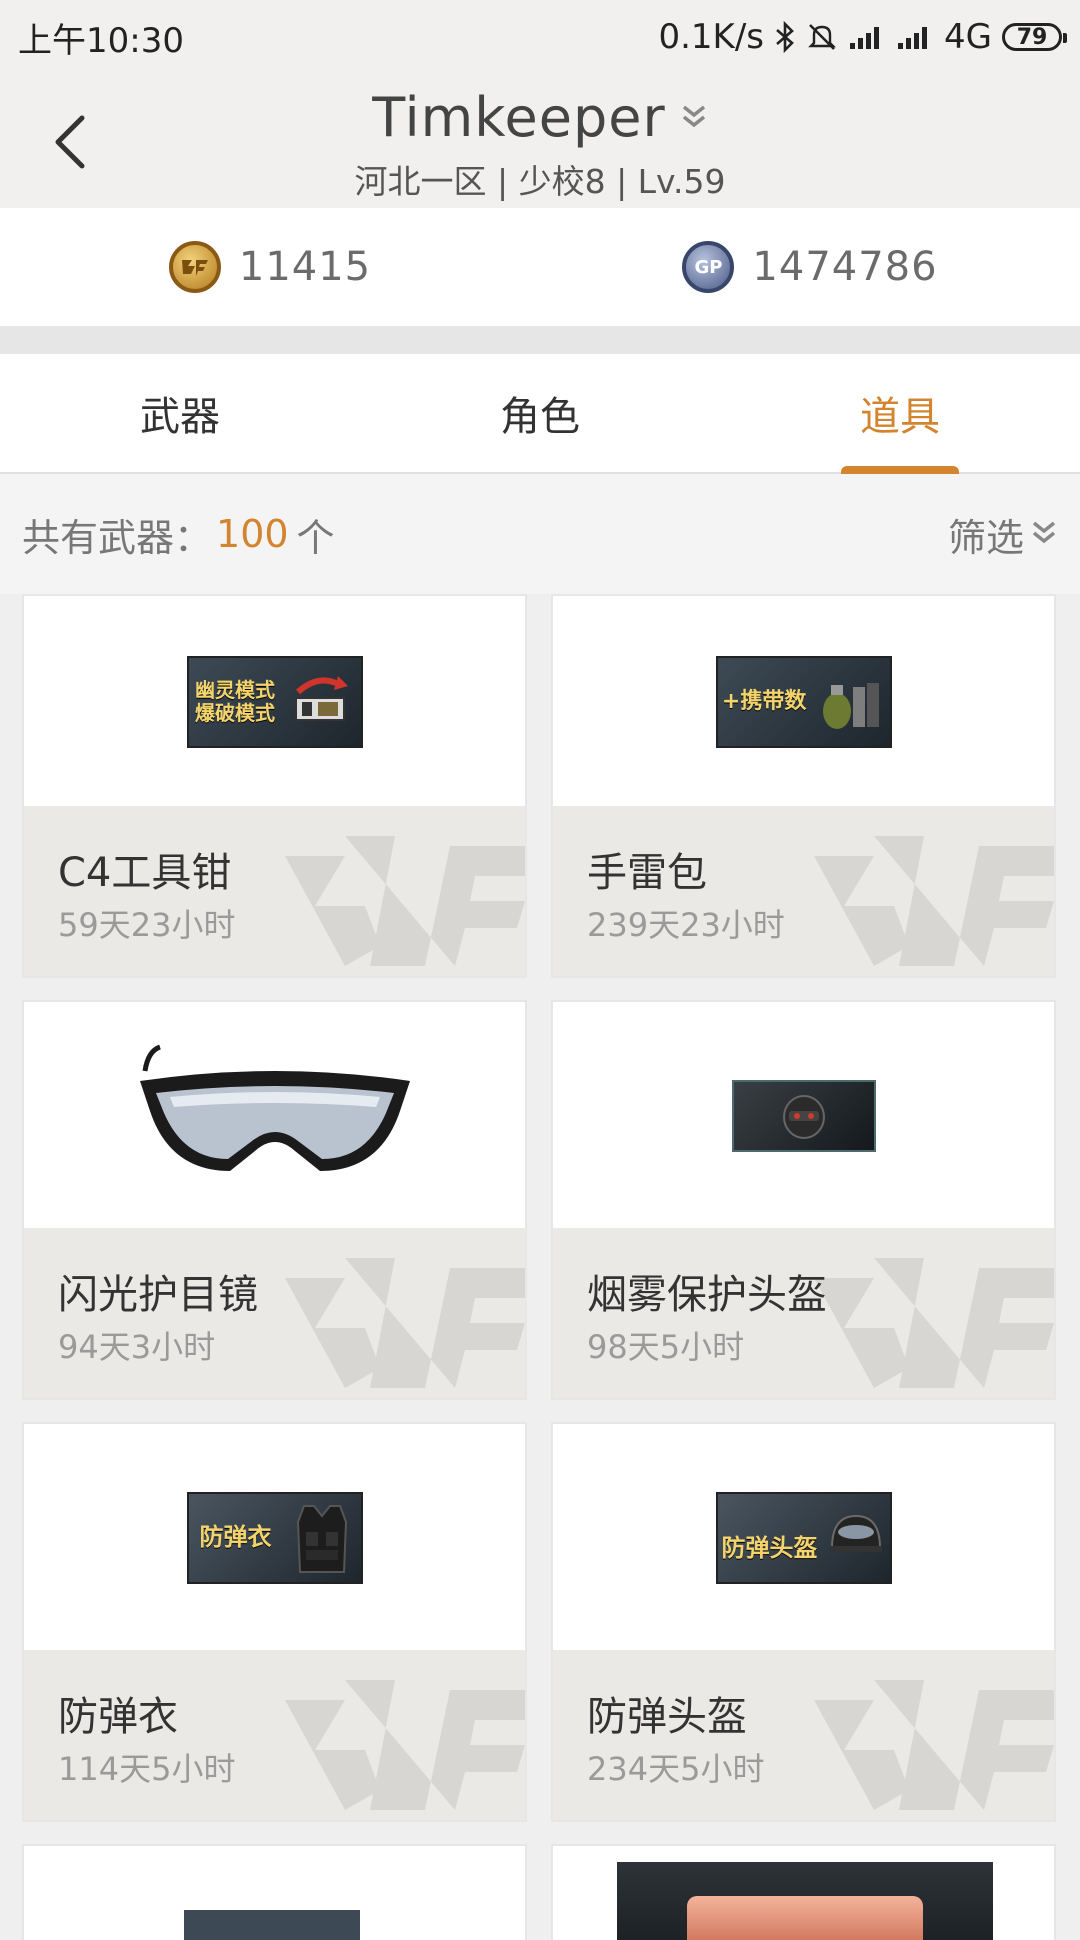 This screenshot has height=1940, width=1080. I want to click on item-remaining-time: 234天5小时, so click(676, 1769).